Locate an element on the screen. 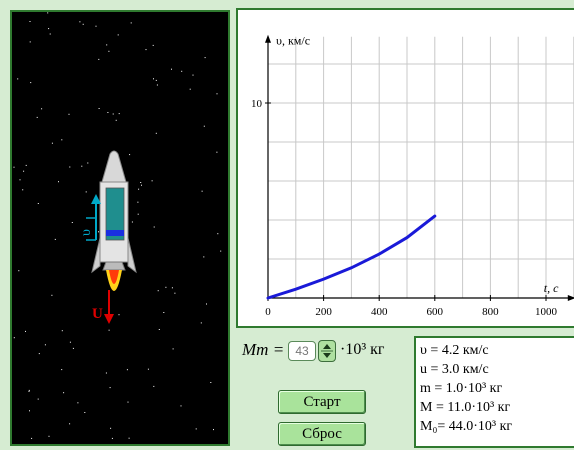 The image size is (574, 450). readout-velocity: υ = 4.2 км/с is located at coordinates (454, 350).